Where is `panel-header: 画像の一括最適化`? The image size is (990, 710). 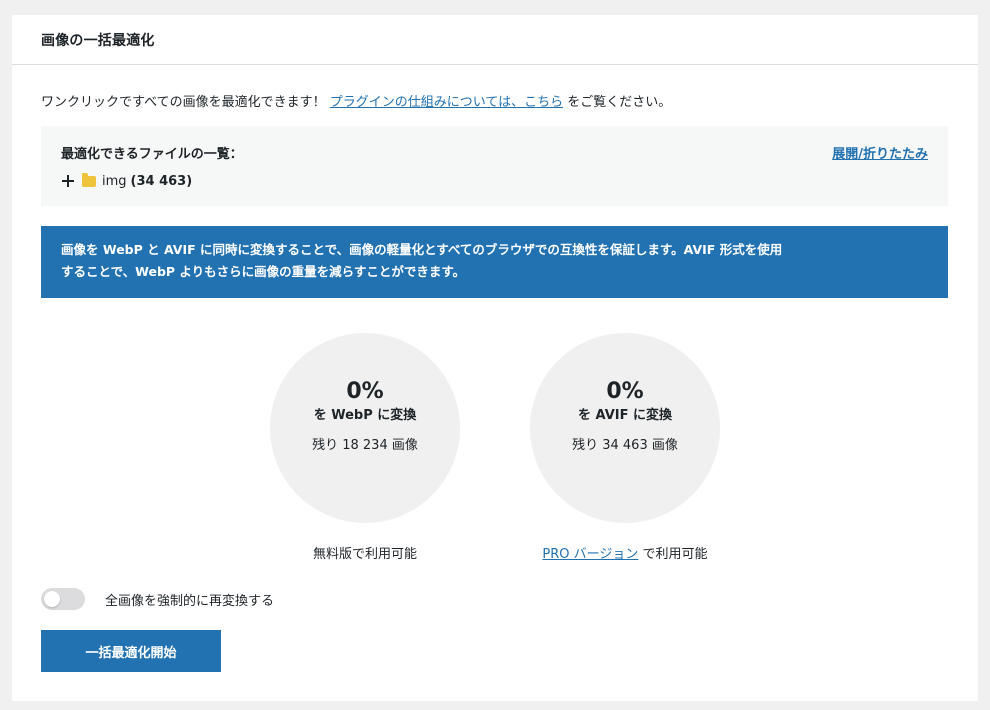 panel-header: 画像の一括最適化 is located at coordinates (495, 40).